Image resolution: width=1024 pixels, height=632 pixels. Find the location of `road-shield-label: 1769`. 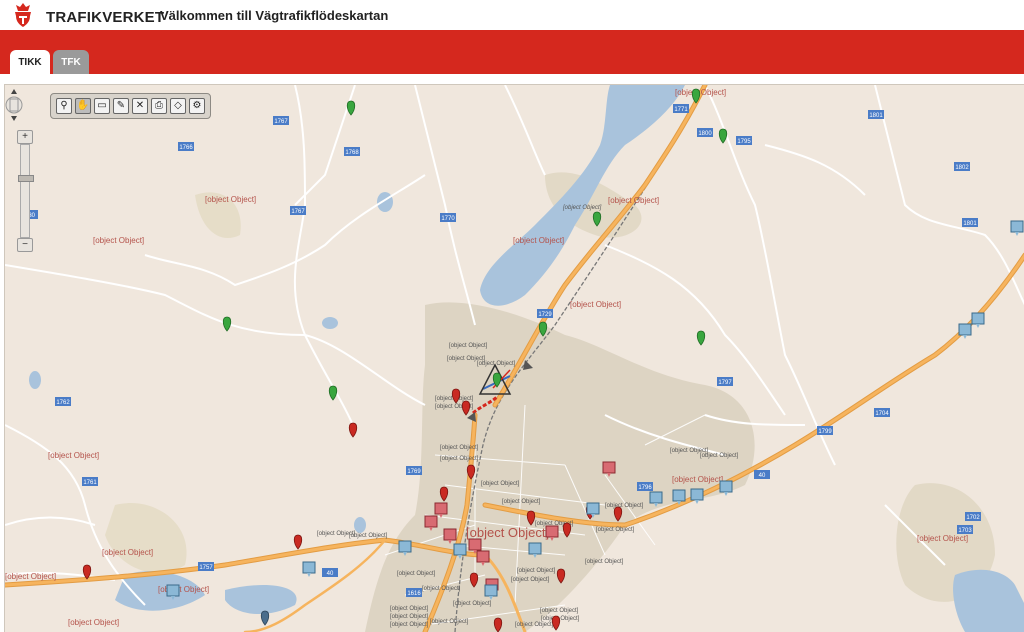

road-shield-label: 1769 is located at coordinates (414, 472).